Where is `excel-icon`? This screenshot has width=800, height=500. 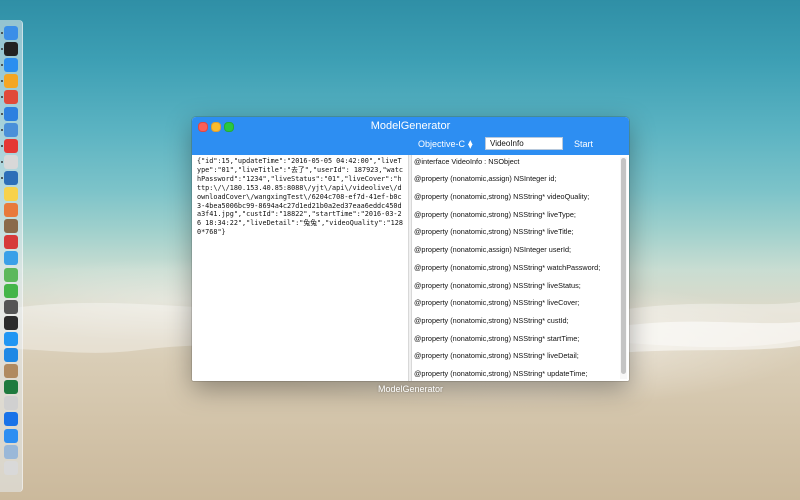 excel-icon is located at coordinates (11, 387).